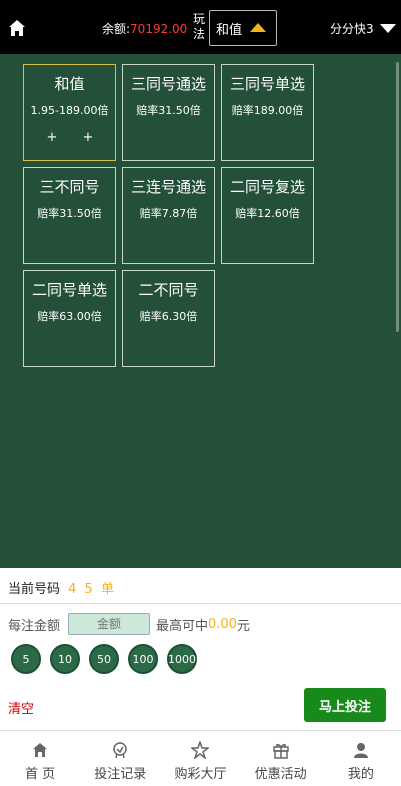 The image size is (401, 786). I want to click on nav-label: 我的, so click(360, 774).